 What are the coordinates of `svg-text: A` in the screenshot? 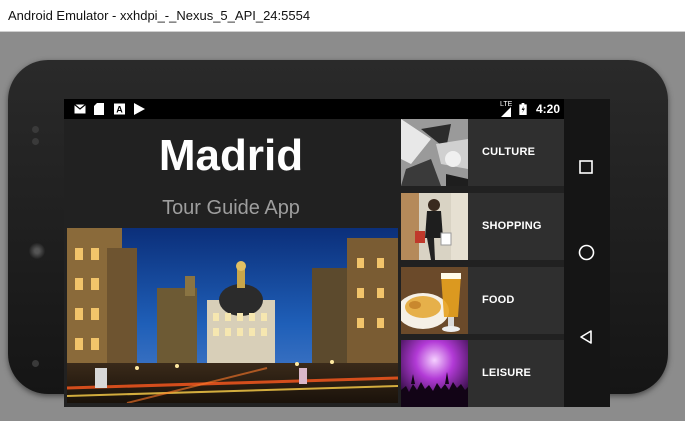 It's located at (119, 110).